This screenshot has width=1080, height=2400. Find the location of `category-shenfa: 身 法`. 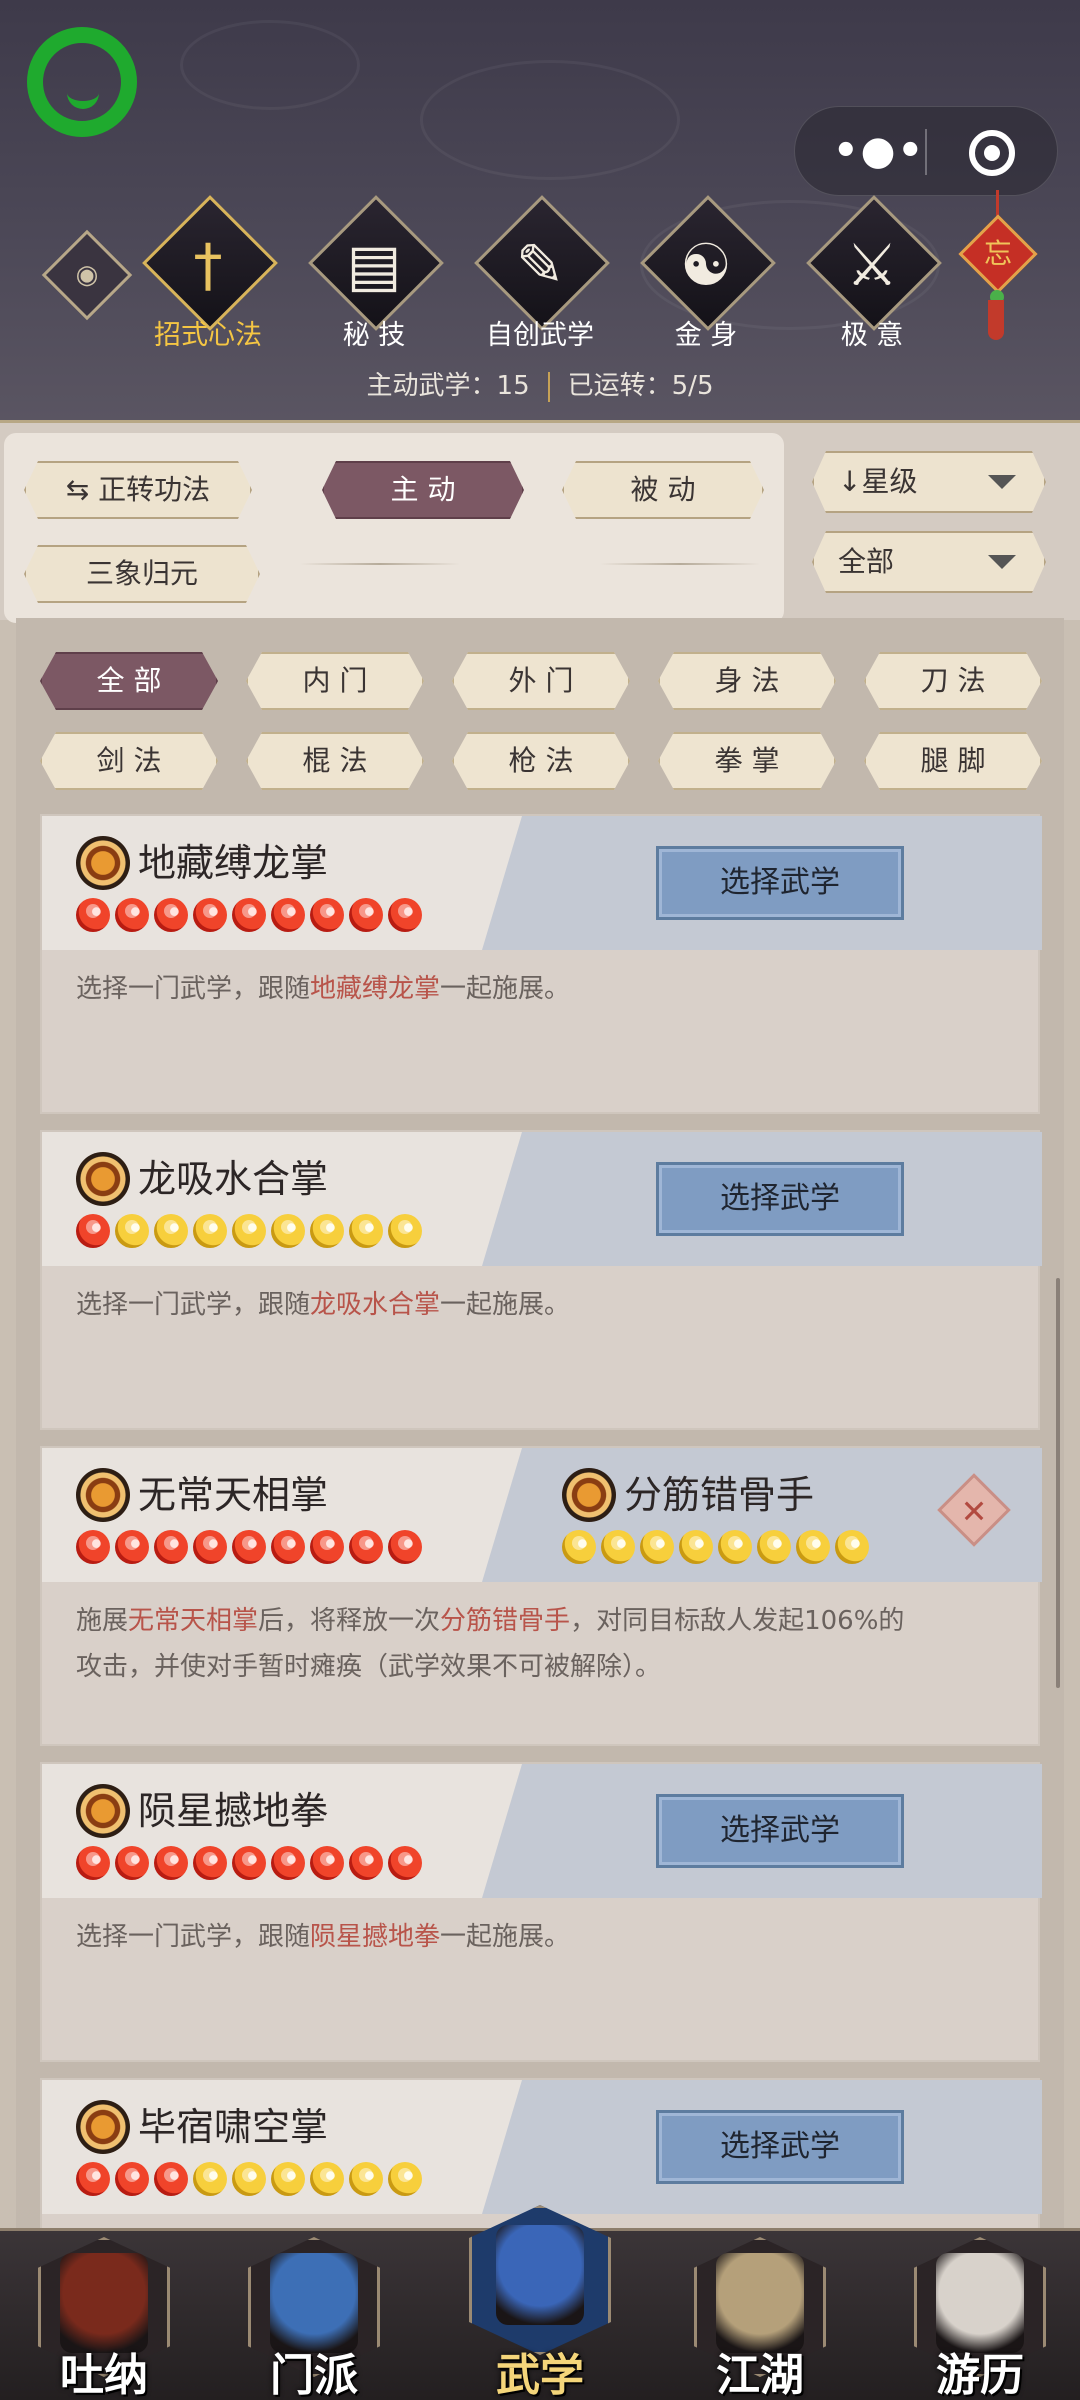

category-shenfa: 身 法 is located at coordinates (747, 681).